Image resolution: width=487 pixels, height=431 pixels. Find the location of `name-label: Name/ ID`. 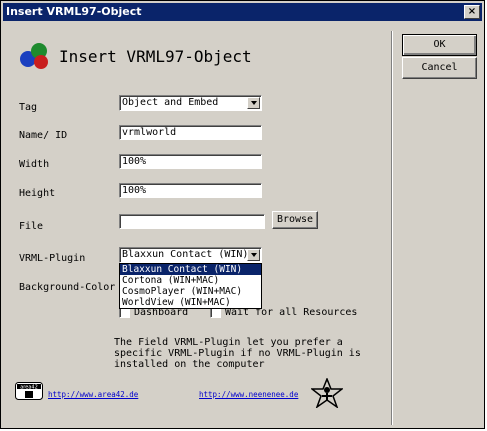

name-label: Name/ ID is located at coordinates (43, 135).